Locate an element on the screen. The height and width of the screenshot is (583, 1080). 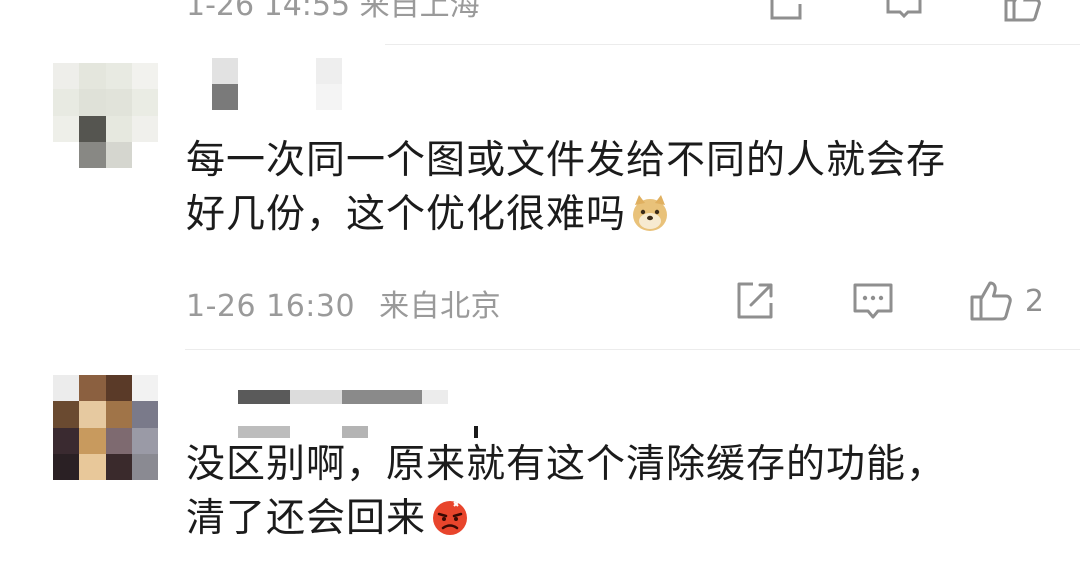
comment-actions: 2 is located at coordinates (888, 301).